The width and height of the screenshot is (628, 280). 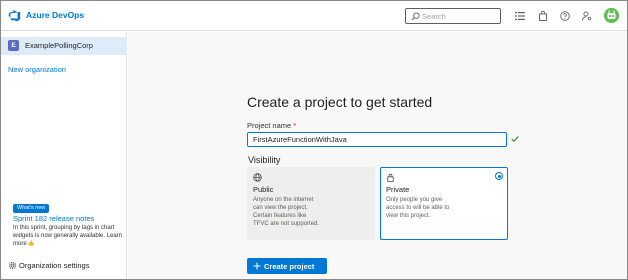 I want to click on app-title: Azure DevOps, so click(x=55, y=15).